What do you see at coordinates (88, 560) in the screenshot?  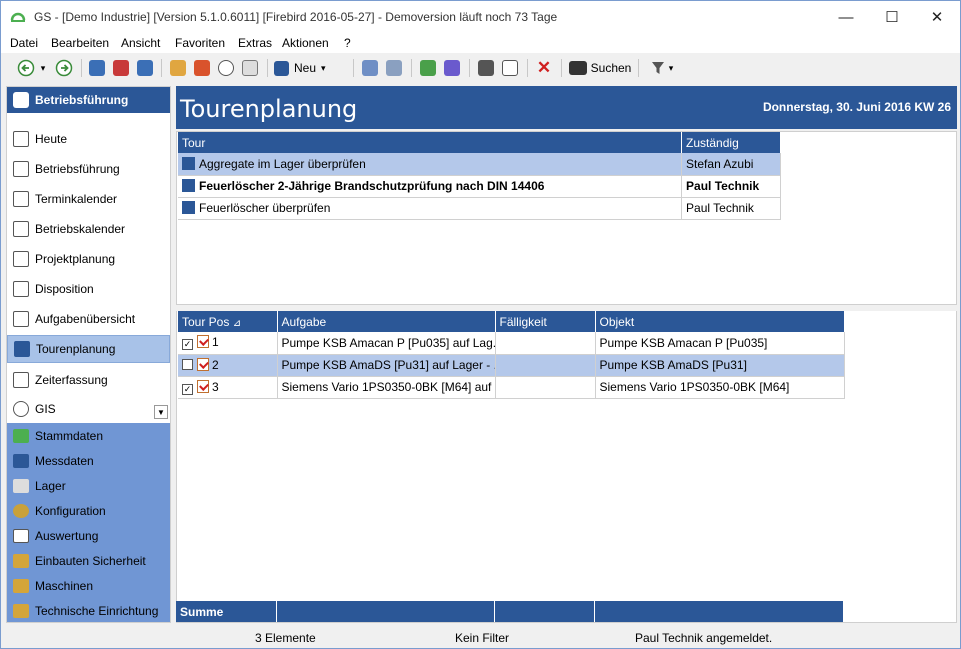 I see `group-einbauten-sicherheit: Einbauten Sicherheit` at bounding box center [88, 560].